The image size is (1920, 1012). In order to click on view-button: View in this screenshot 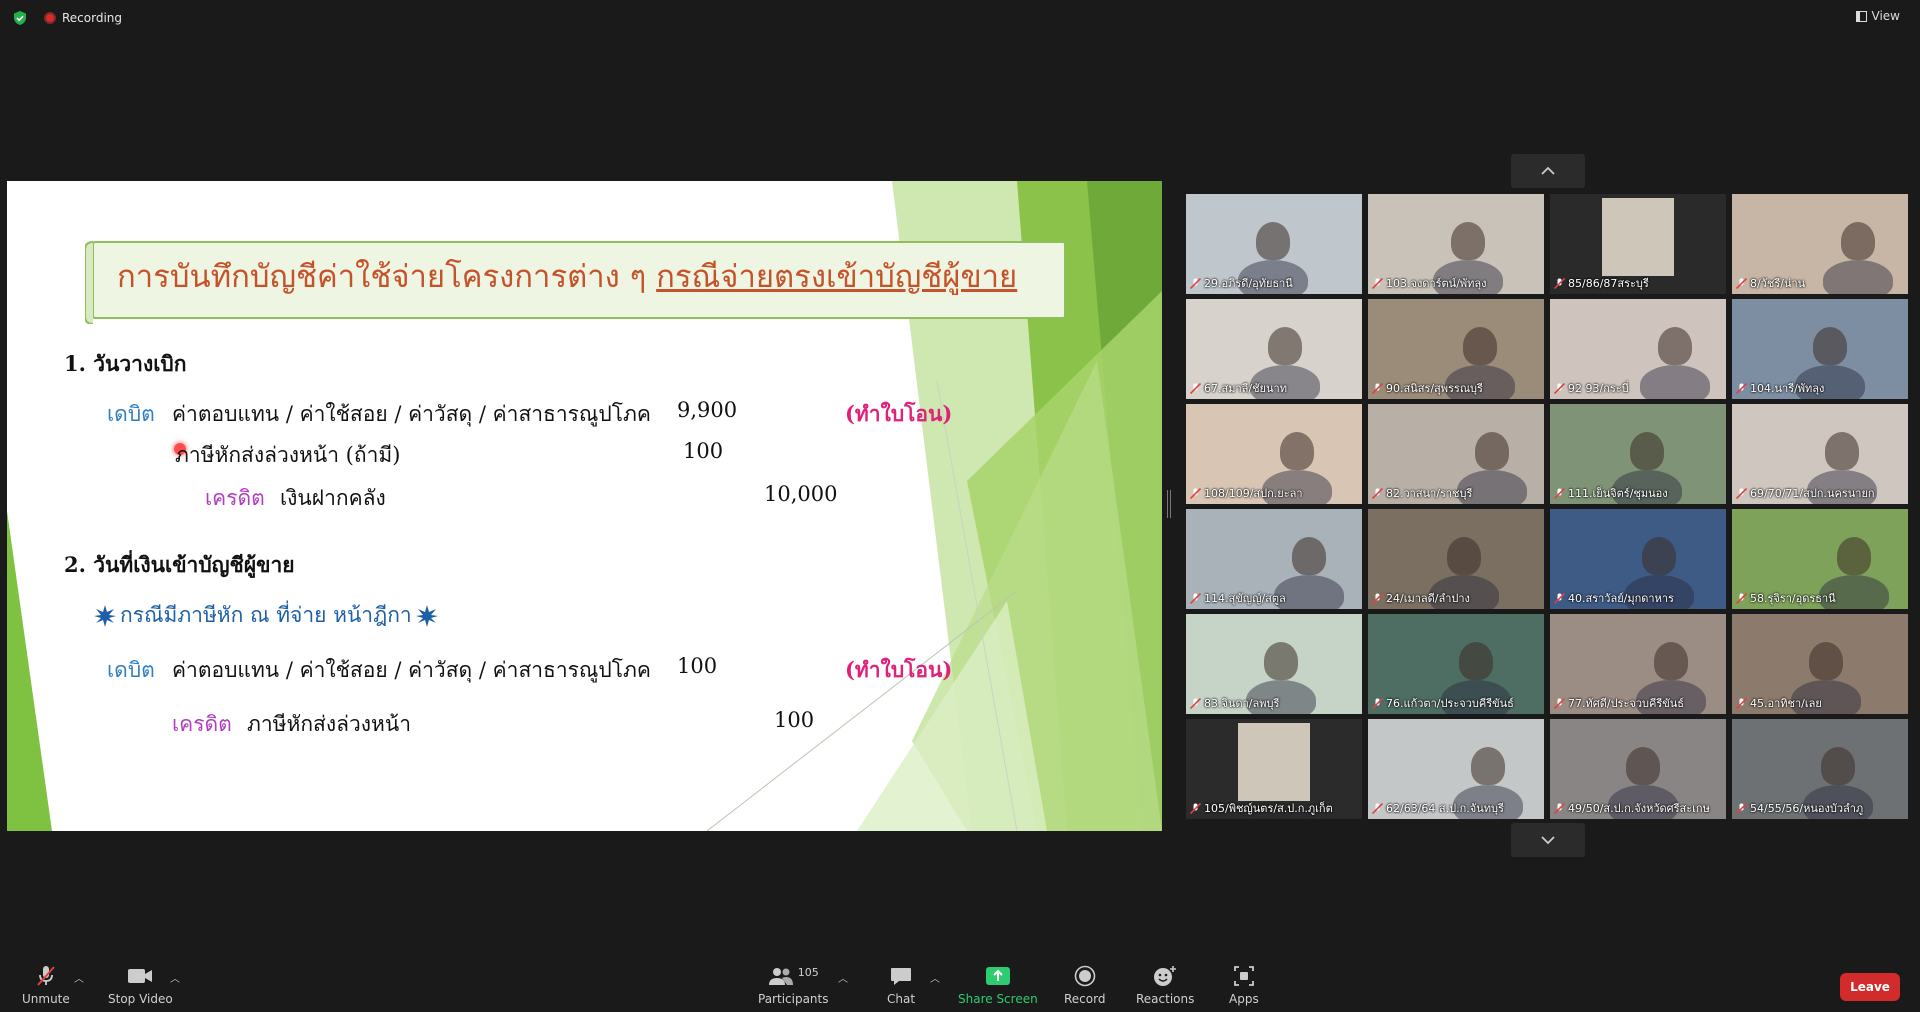, I will do `click(1877, 16)`.